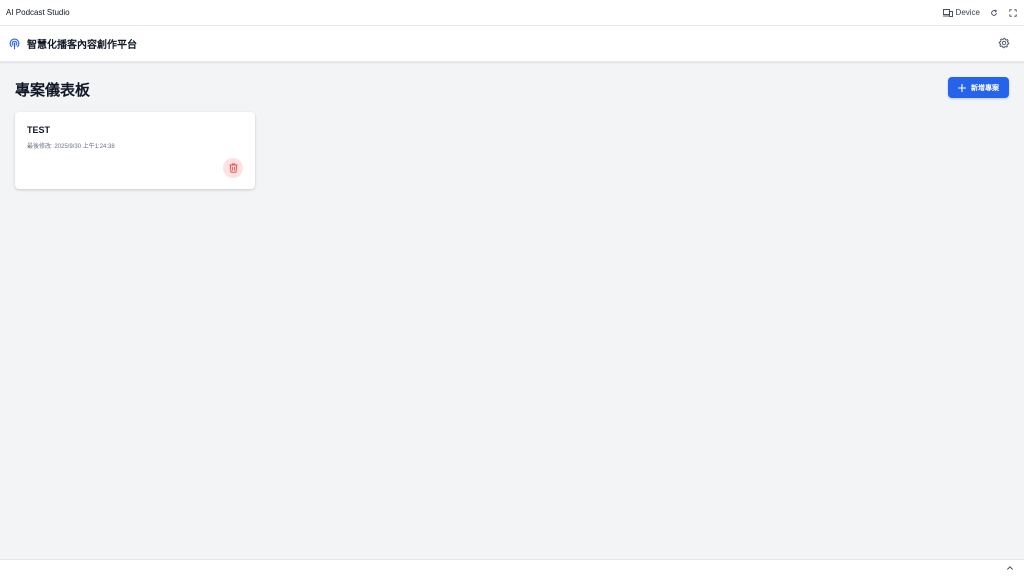  Describe the element at coordinates (71, 147) in the screenshot. I see `project-last-modified: 最後修改: 2025/9/30 上午1:24:38` at that location.